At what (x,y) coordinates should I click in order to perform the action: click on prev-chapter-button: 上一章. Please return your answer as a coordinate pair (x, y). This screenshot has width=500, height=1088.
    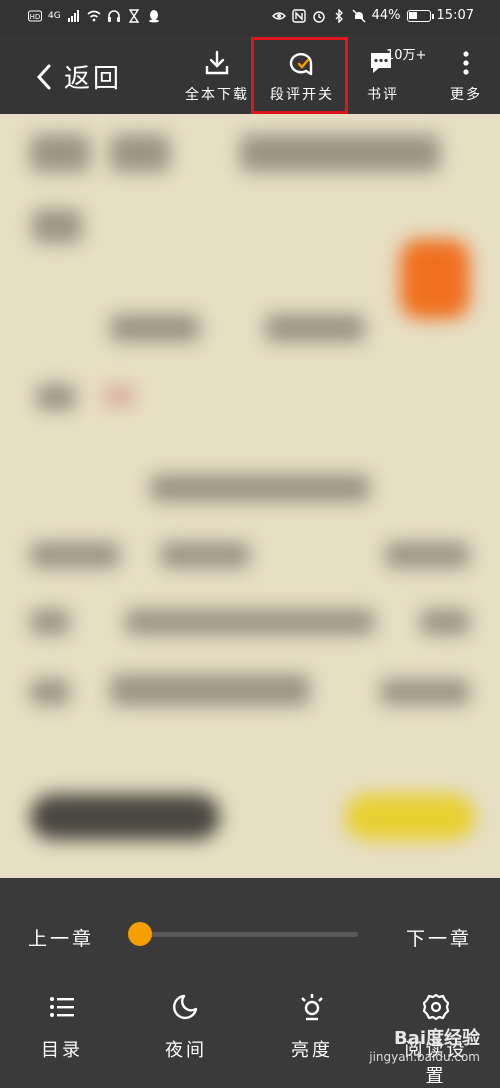
    Looking at the image, I should click on (61, 937).